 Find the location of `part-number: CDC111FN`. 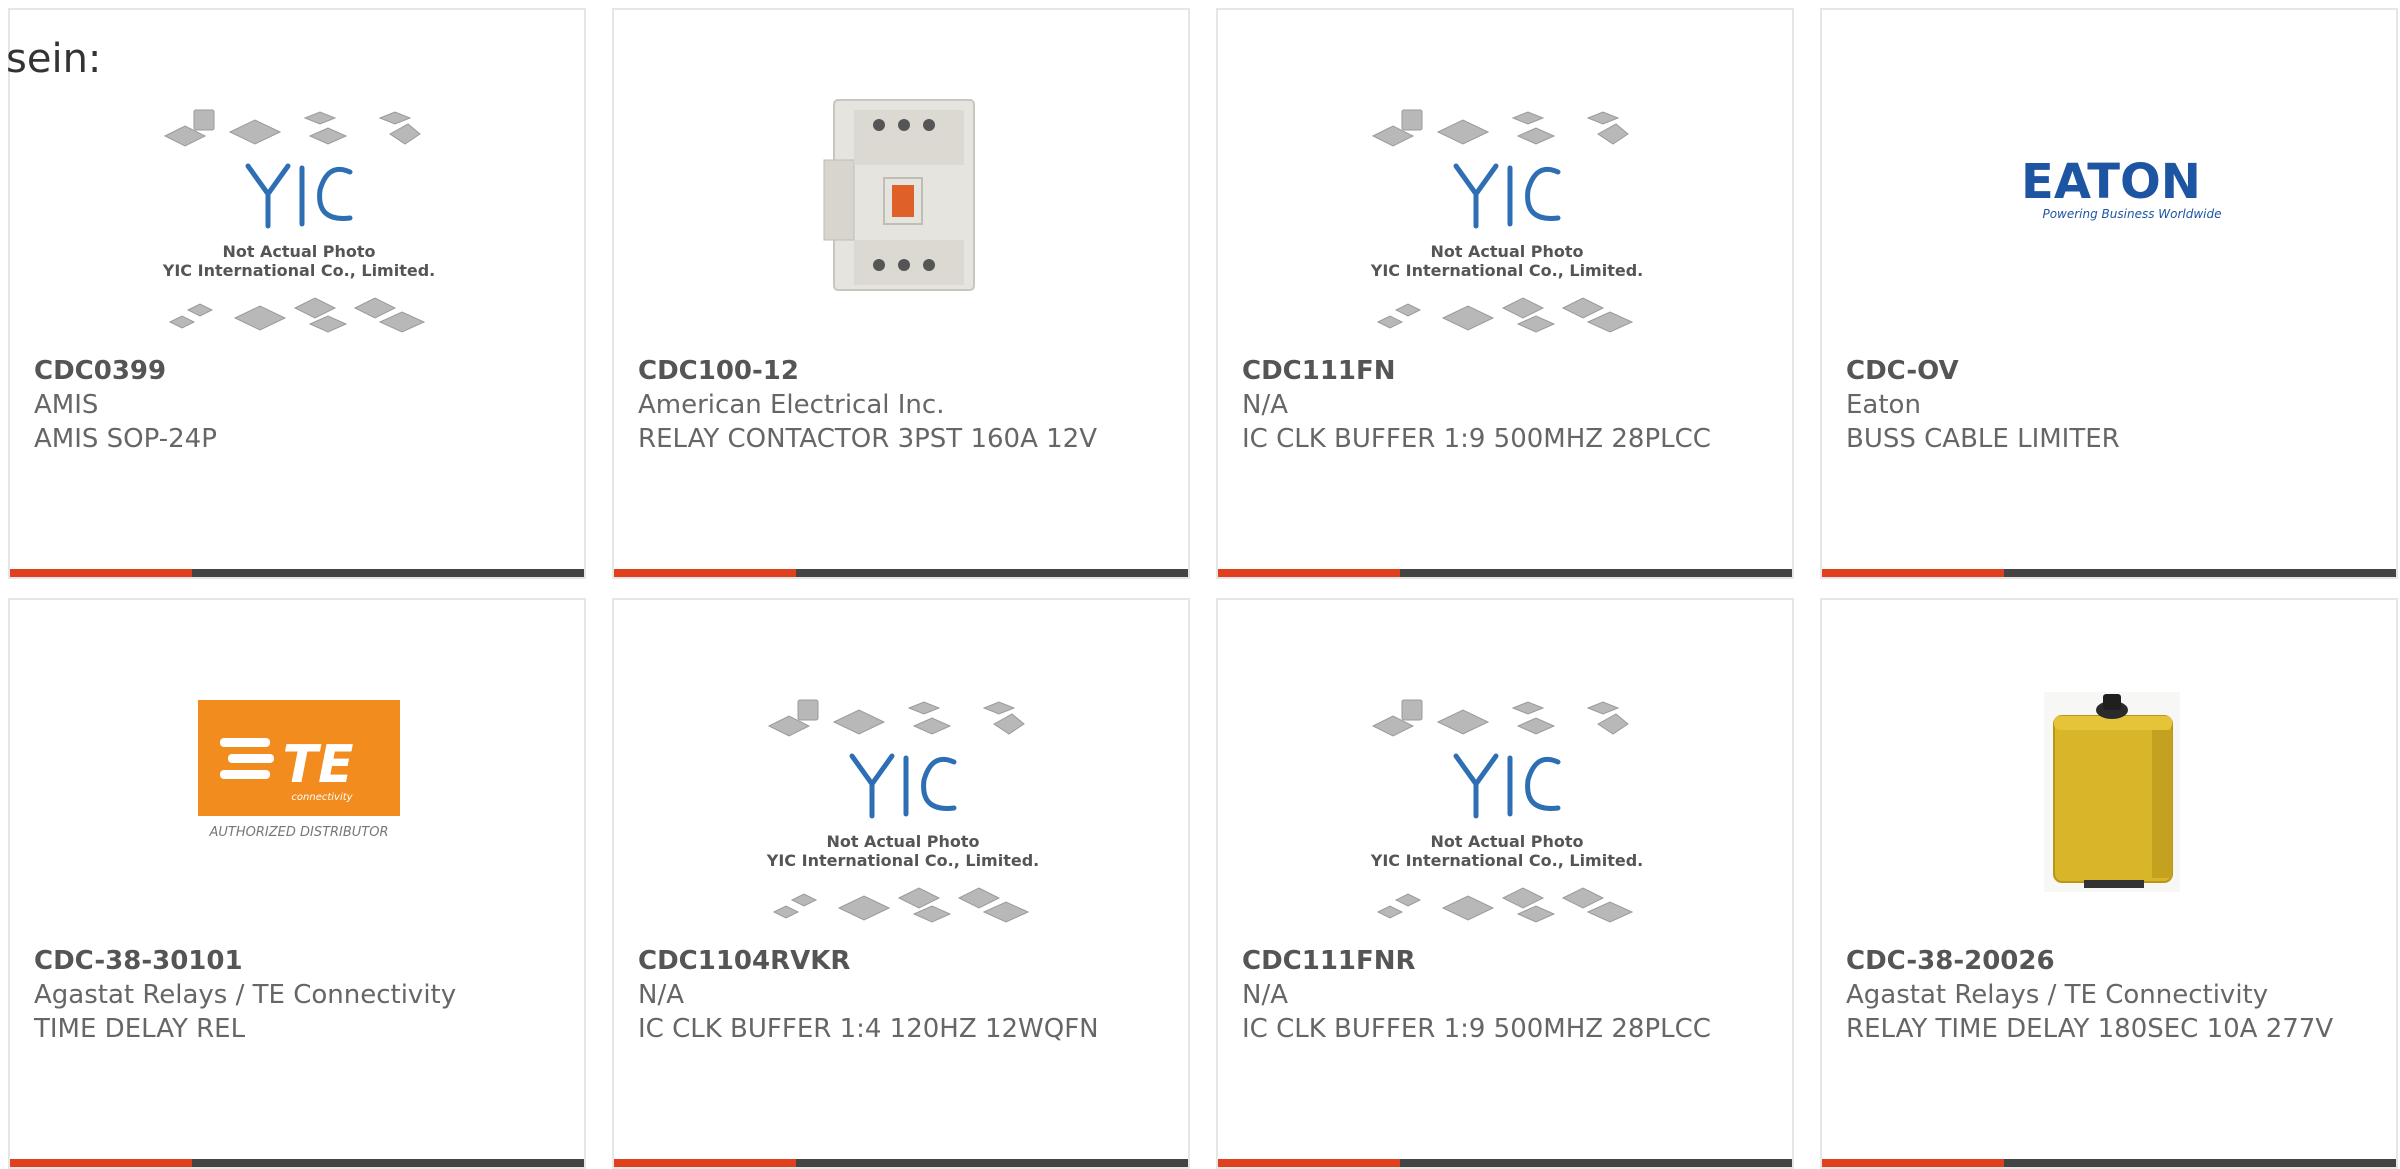

part-number: CDC111FN is located at coordinates (1507, 371).